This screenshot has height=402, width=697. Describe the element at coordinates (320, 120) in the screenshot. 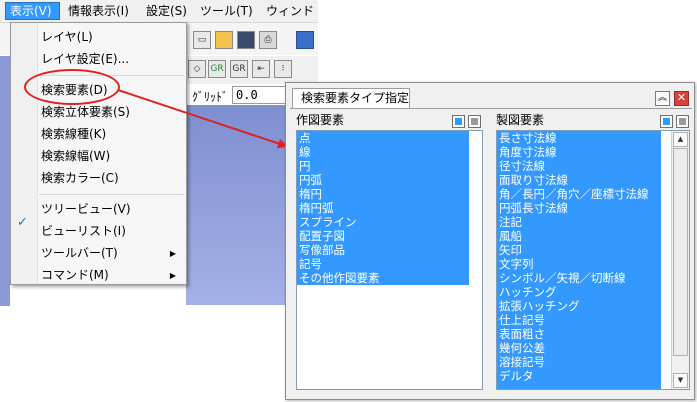

I see `drawing-elements-label: 作図要素` at that location.